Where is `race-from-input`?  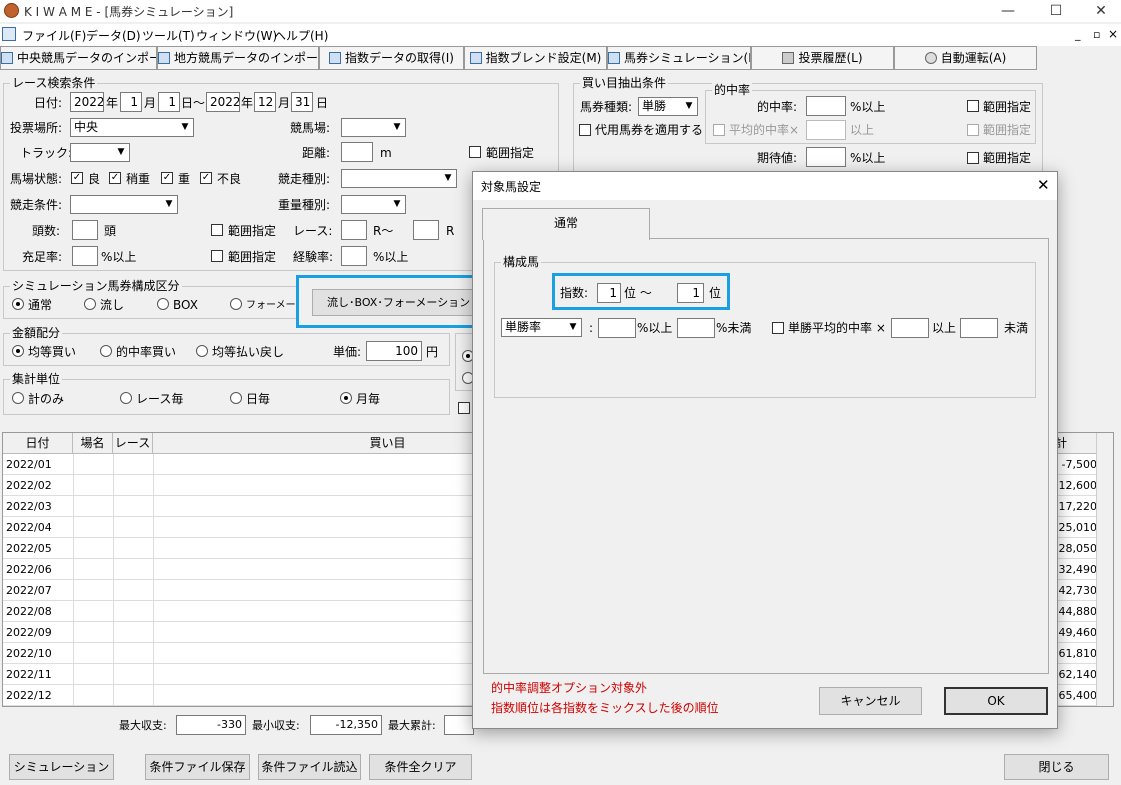
race-from-input is located at coordinates (354, 230).